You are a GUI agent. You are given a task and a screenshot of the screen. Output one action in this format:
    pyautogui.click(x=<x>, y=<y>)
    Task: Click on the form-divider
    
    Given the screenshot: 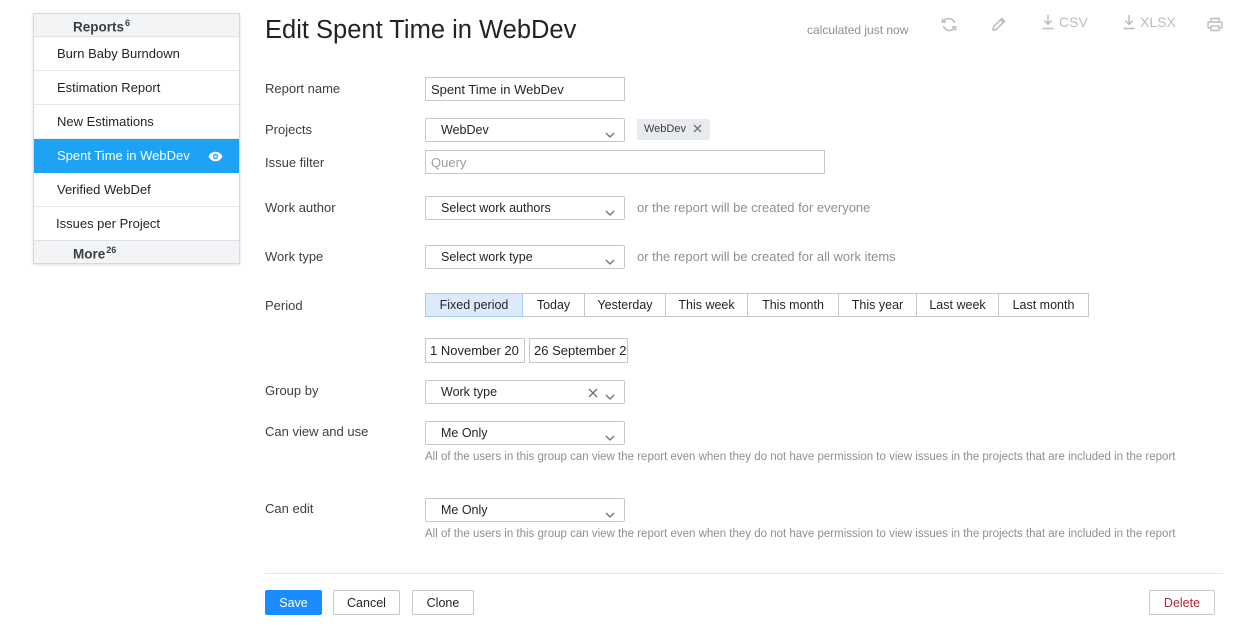 What is the action you would take?
    pyautogui.click(x=744, y=573)
    